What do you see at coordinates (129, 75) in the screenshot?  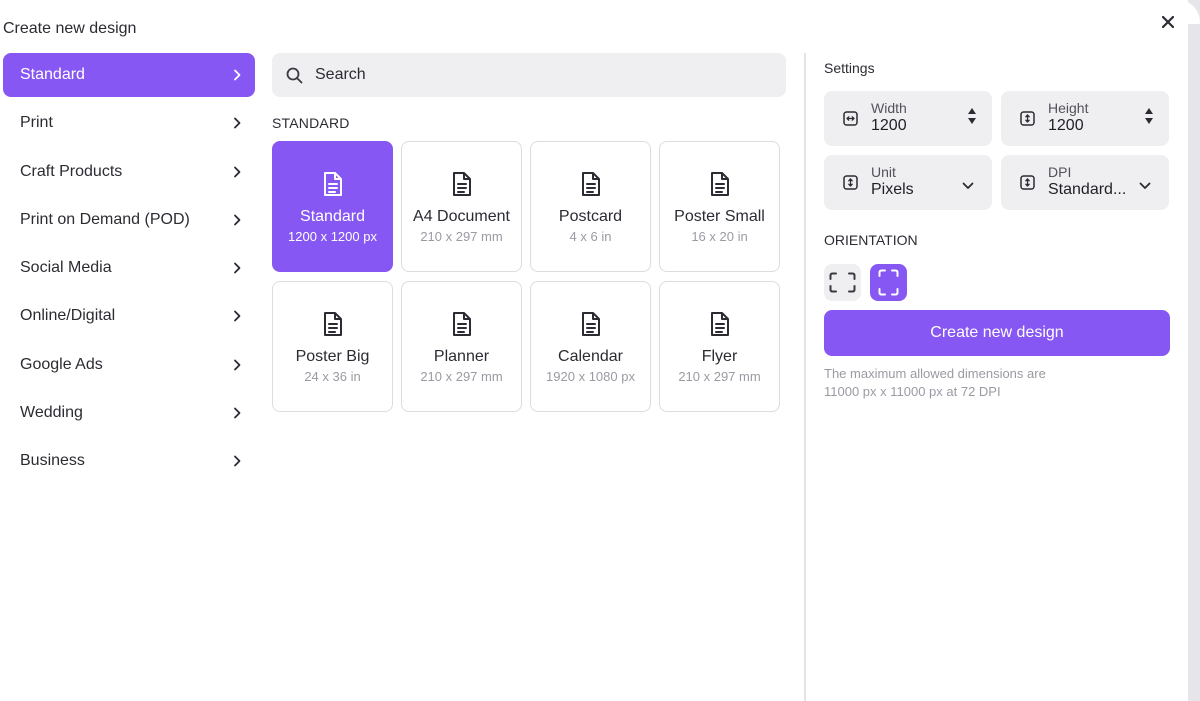 I see `sidebar-item-standard: Standard` at bounding box center [129, 75].